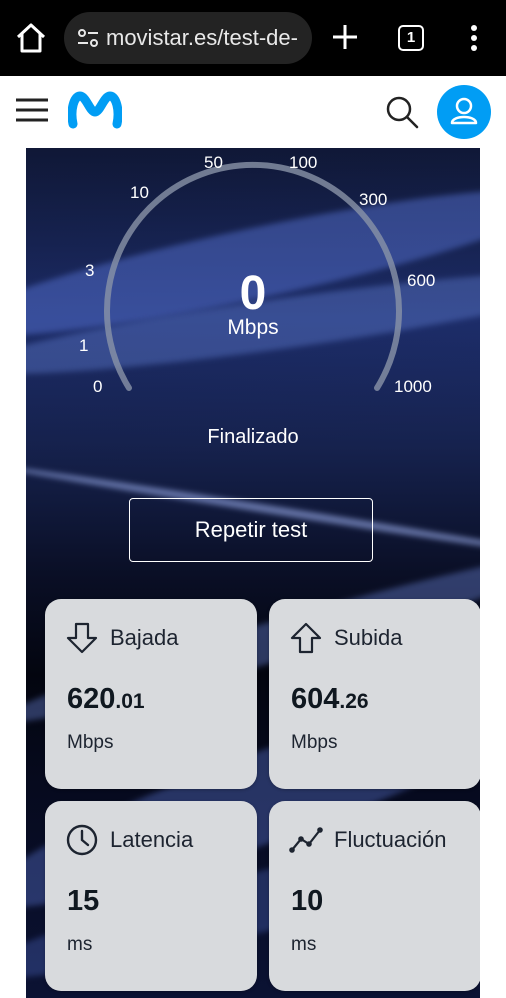 This screenshot has height=998, width=506. What do you see at coordinates (31, 38) in the screenshot?
I see `home-icon` at bounding box center [31, 38].